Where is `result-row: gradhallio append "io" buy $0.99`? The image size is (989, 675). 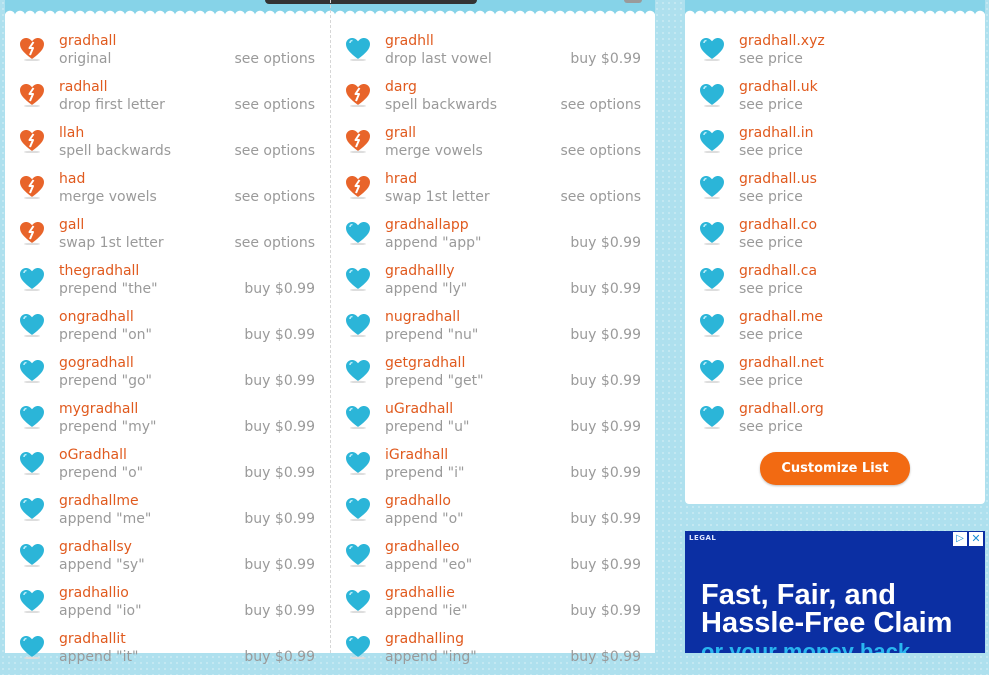
result-row: gradhallio append "io" buy $0.99 is located at coordinates (165, 606).